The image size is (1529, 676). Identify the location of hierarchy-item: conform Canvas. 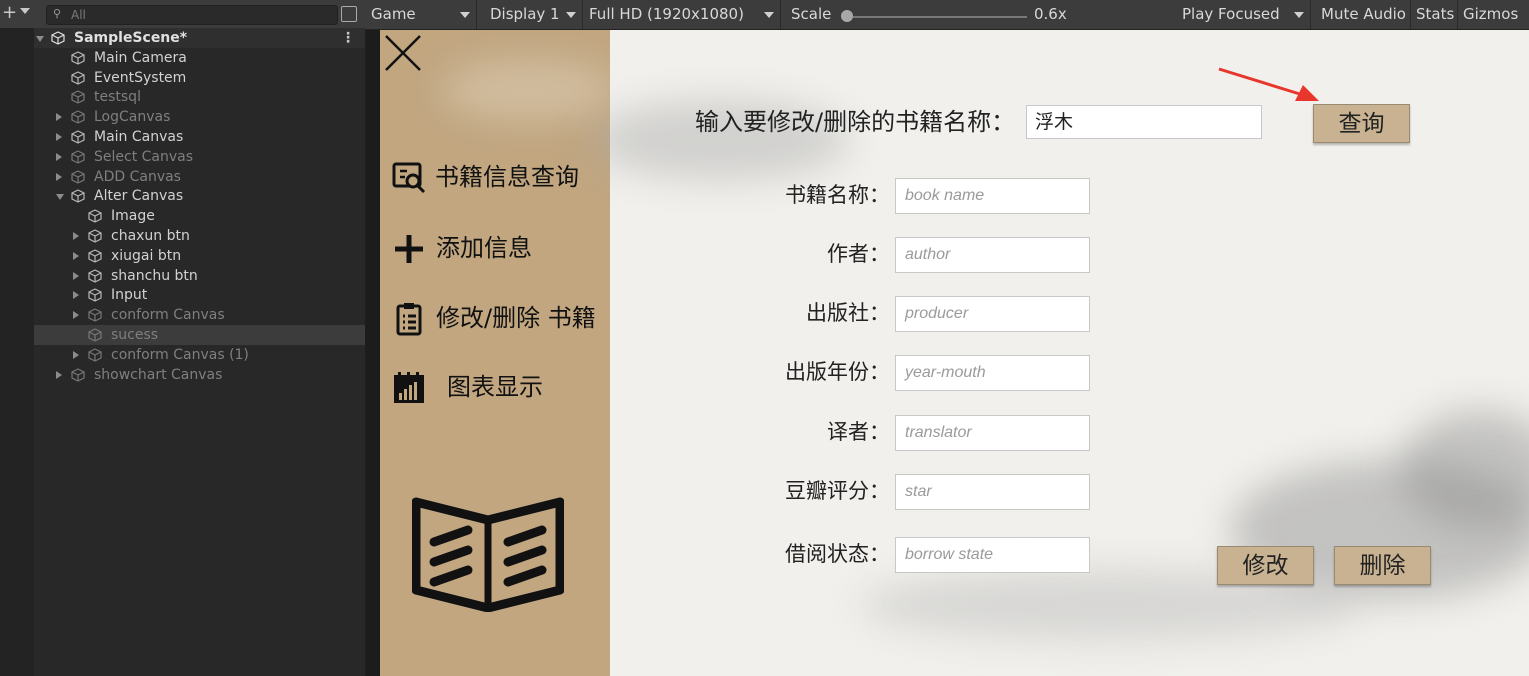
(199, 315).